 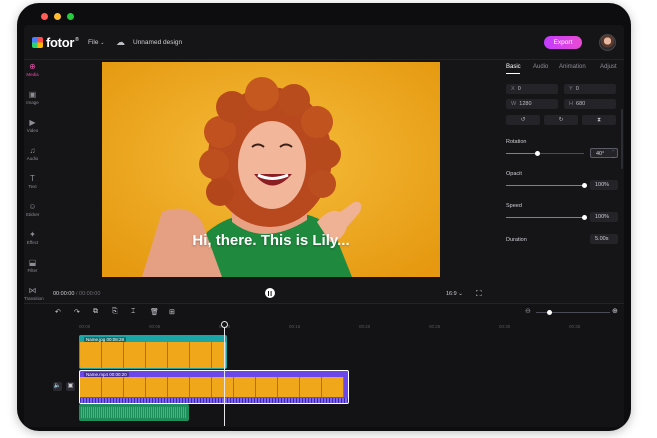 I want to click on tab-animation: Animation, so click(x=572, y=67).